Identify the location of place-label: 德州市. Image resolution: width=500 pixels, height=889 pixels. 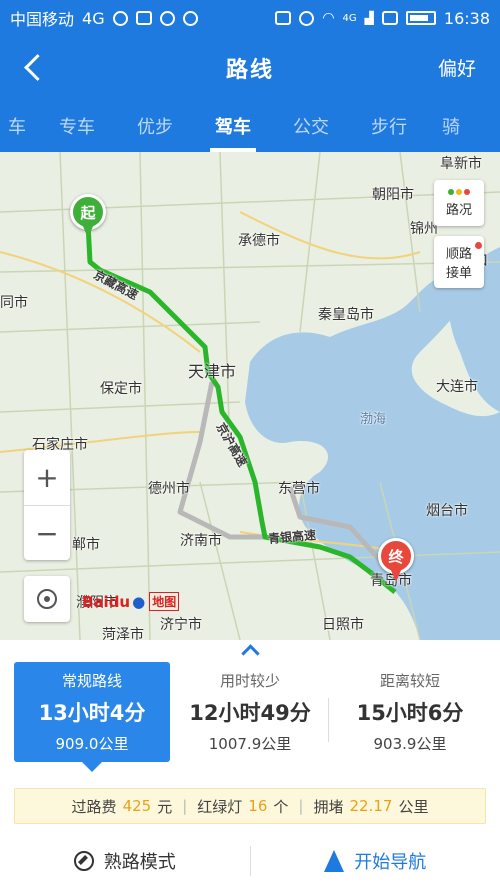
(169, 489).